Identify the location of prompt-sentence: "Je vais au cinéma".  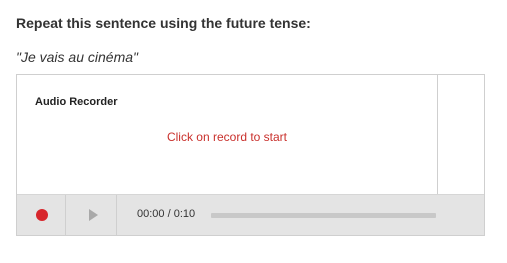
(77, 57).